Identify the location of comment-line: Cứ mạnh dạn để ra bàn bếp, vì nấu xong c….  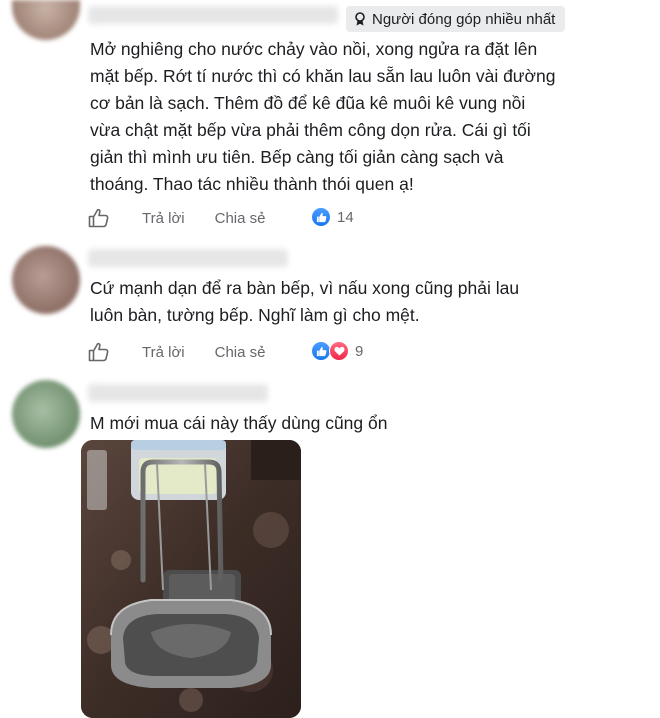
(305, 288).